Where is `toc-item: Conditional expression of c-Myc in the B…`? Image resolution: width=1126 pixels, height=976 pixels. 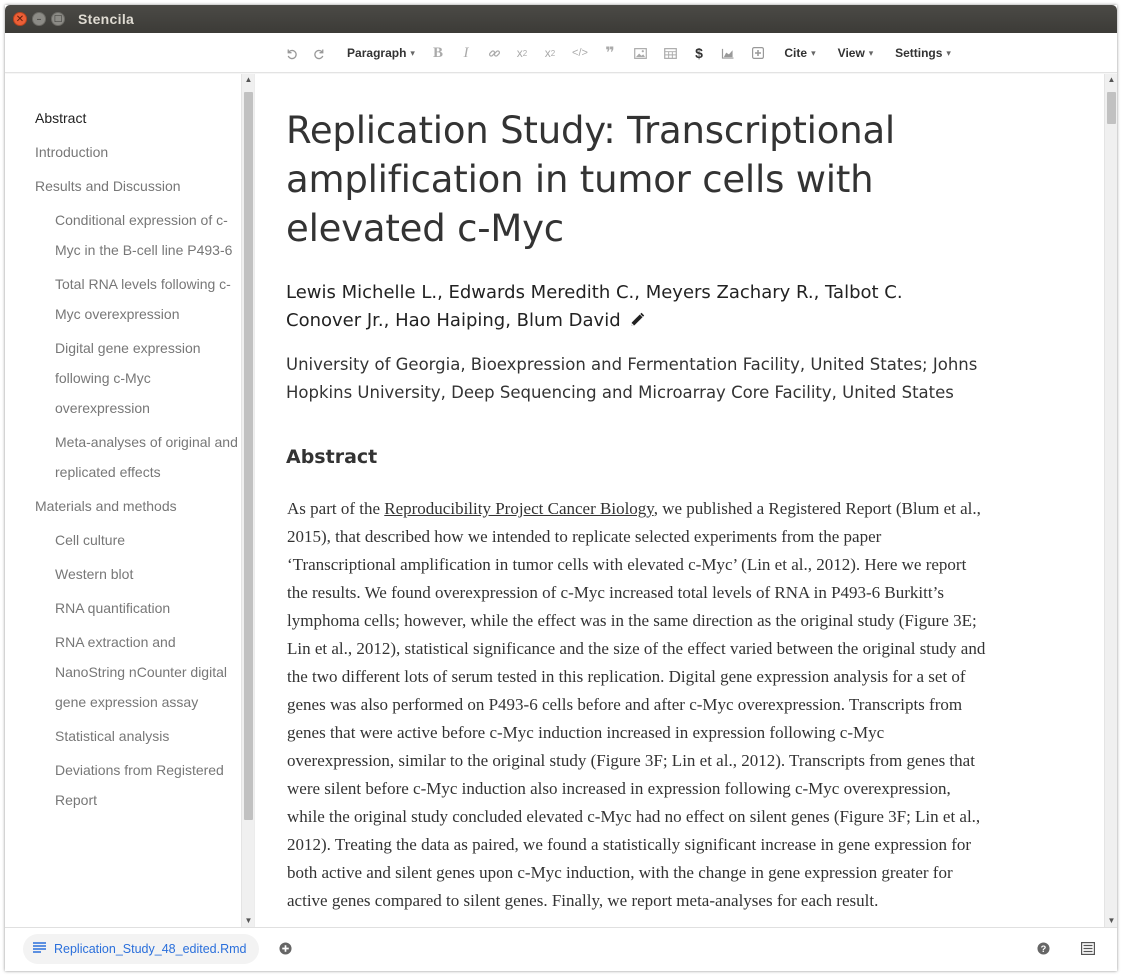 toc-item: Conditional expression of c-Myc in the B… is located at coordinates (137, 237).